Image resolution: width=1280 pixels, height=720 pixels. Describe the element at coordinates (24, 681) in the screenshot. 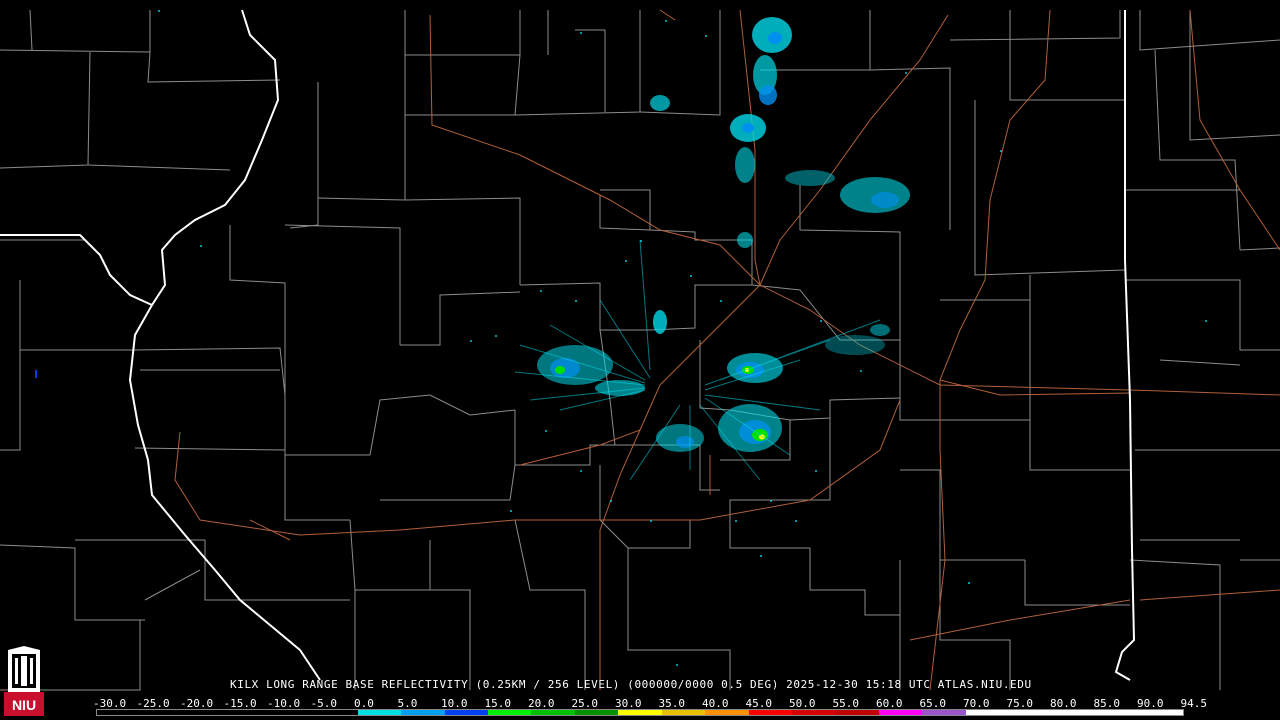

I see `niu-logo-icon: NIU` at that location.